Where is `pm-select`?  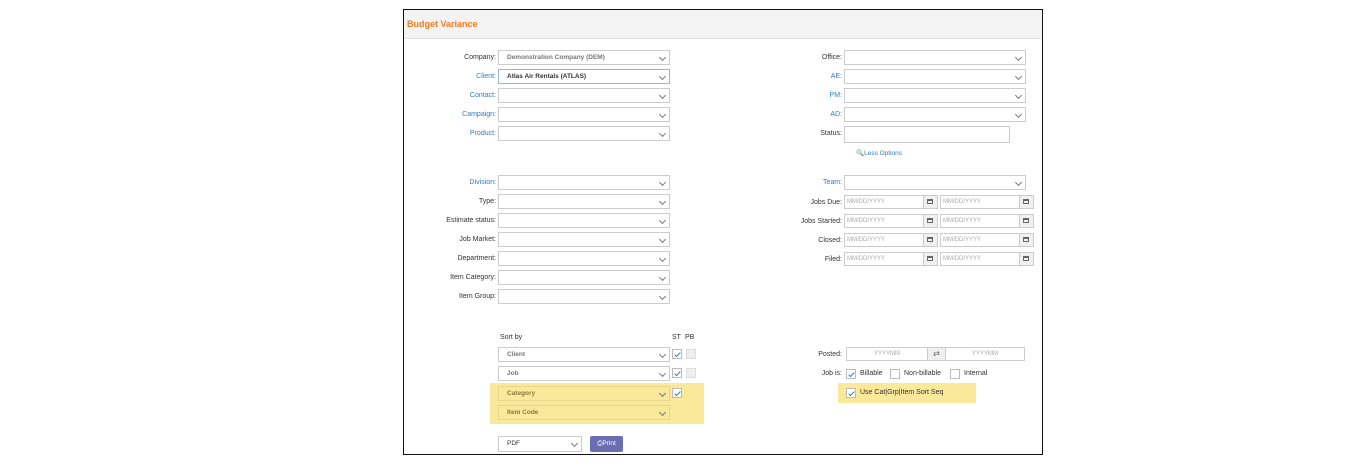 pm-select is located at coordinates (935, 95).